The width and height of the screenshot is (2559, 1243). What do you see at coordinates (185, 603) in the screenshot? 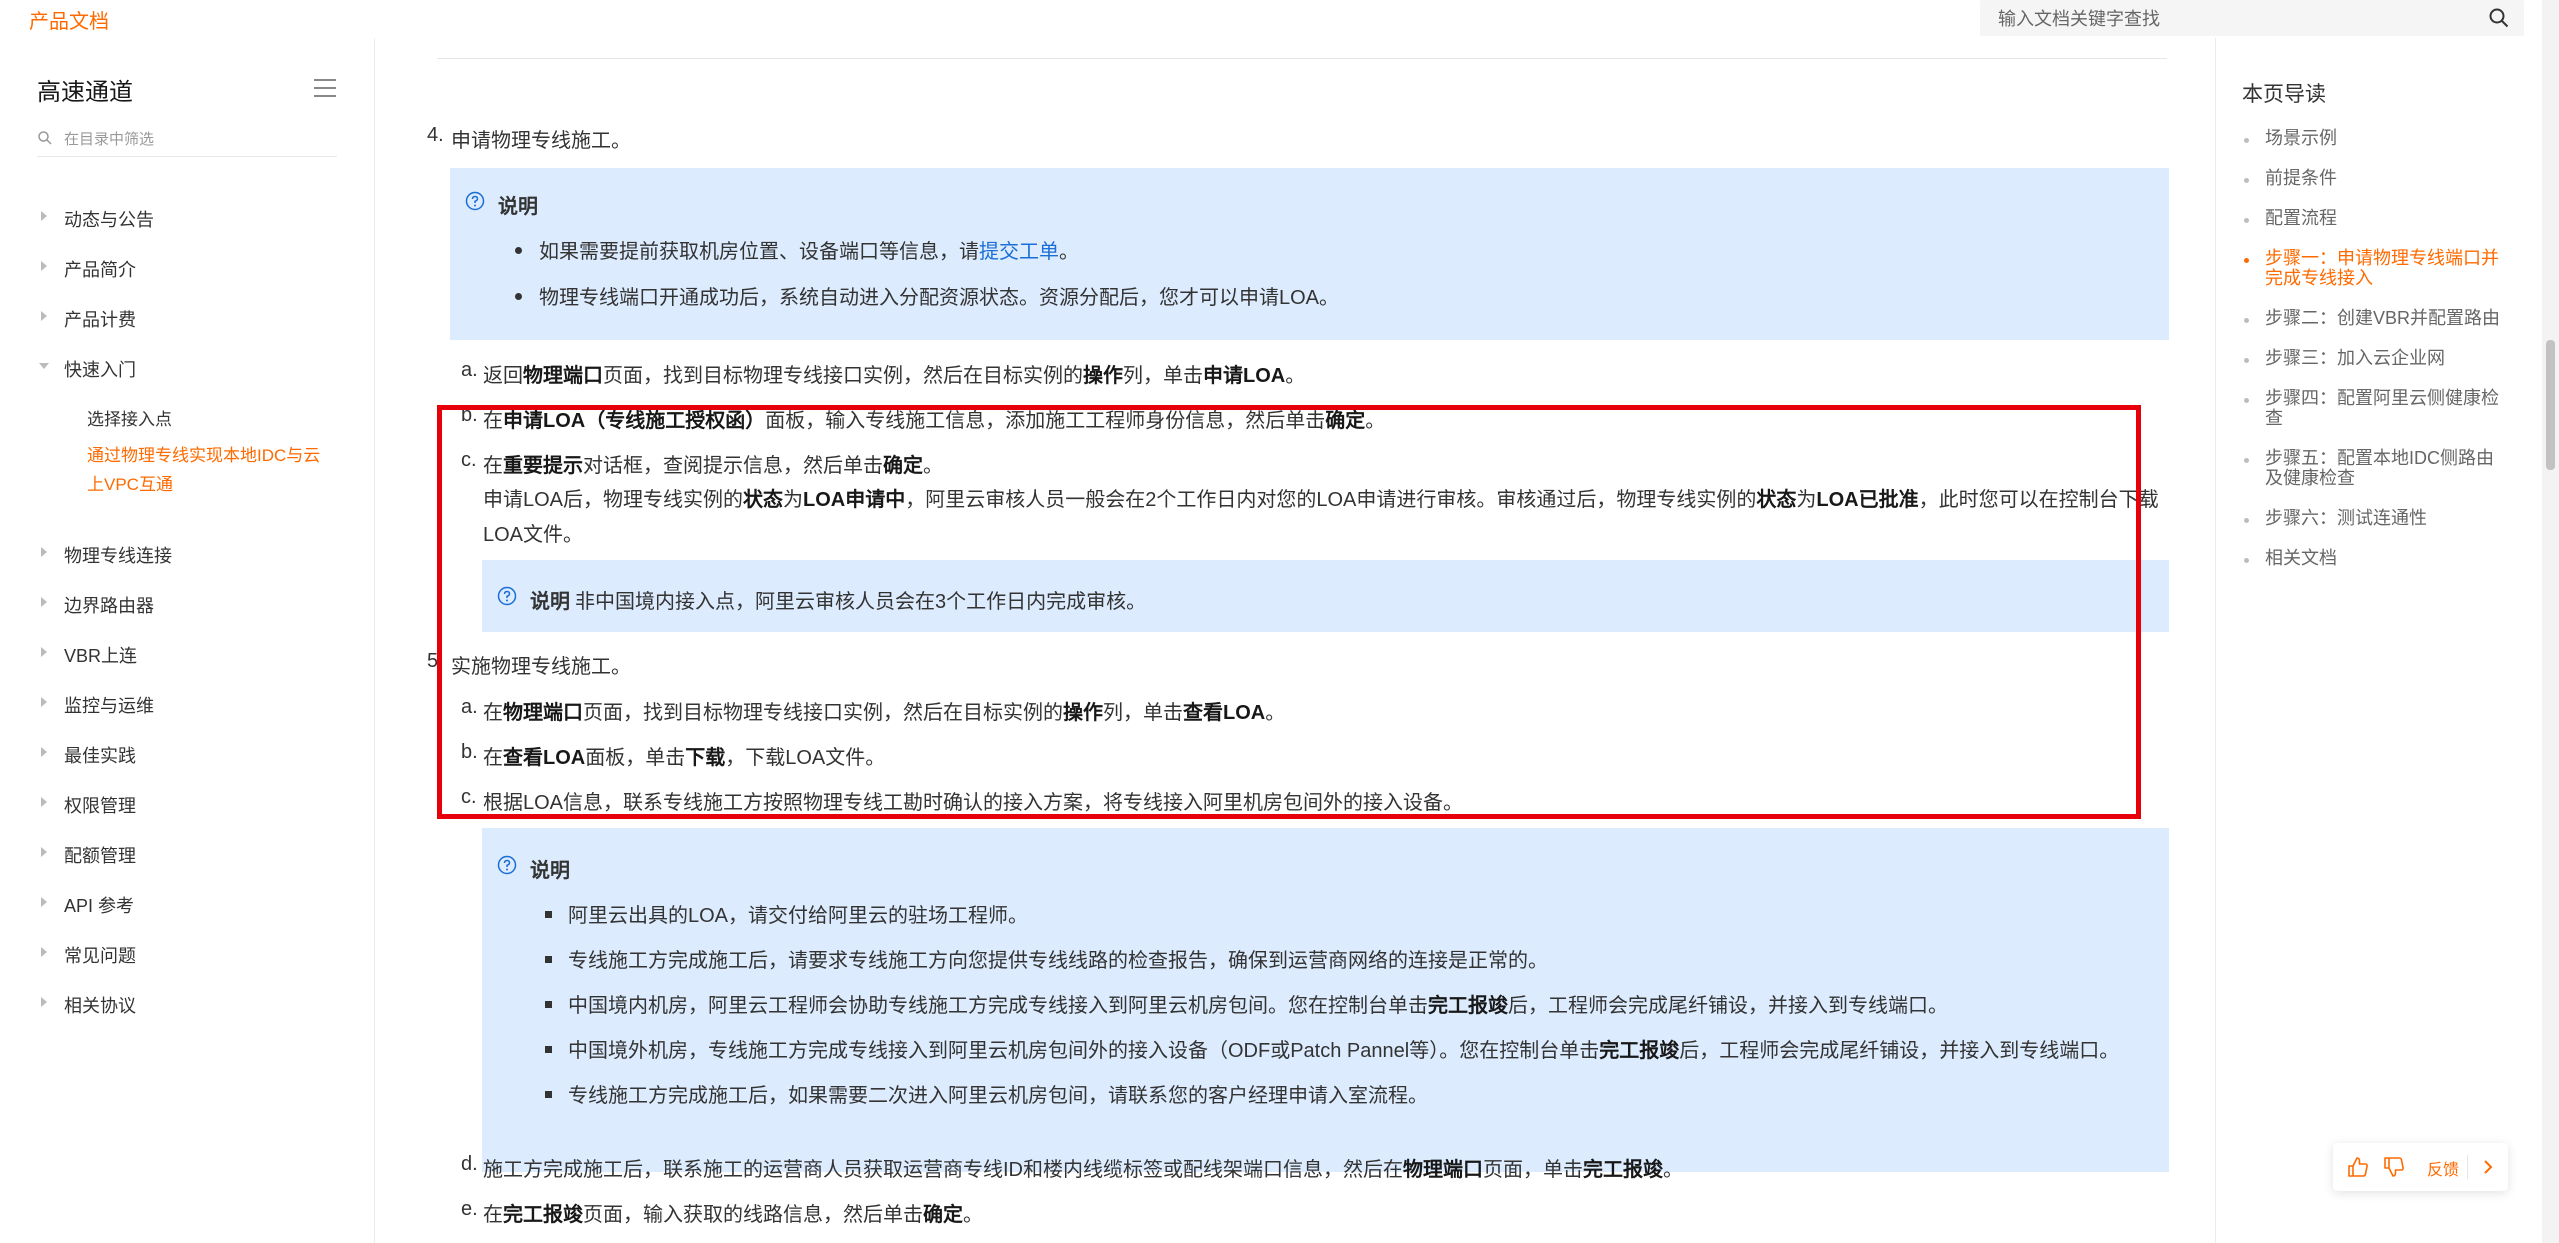
I see `sidebar-item-border-router: 边界路由器` at bounding box center [185, 603].